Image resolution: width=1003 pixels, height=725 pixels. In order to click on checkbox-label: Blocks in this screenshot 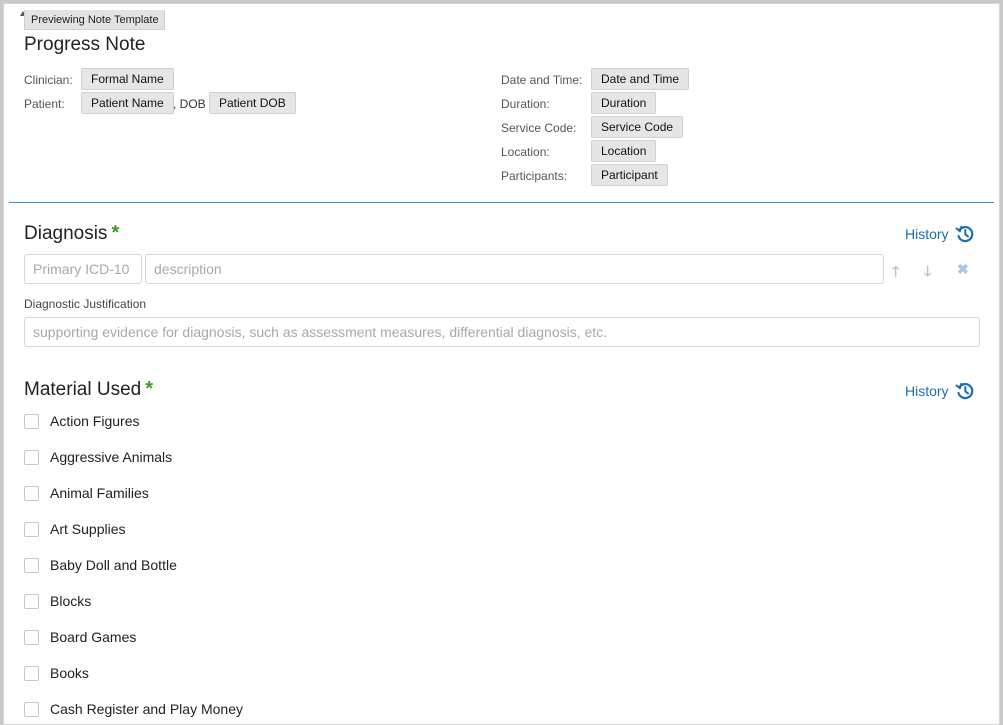, I will do `click(71, 601)`.